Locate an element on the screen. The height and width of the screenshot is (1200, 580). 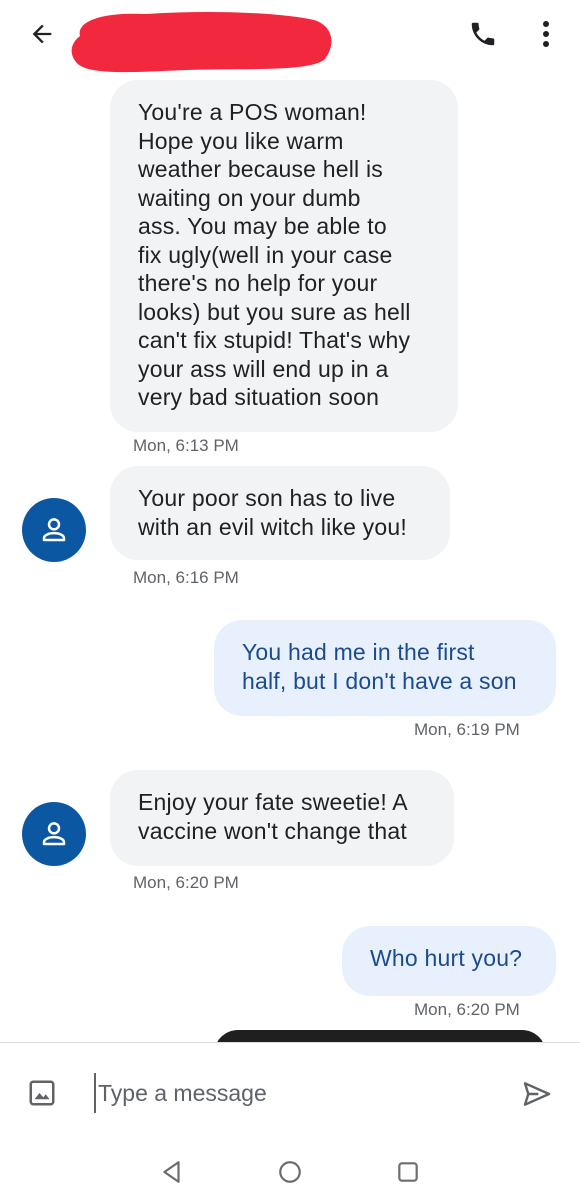
top-app-bar is located at coordinates (290, 36).